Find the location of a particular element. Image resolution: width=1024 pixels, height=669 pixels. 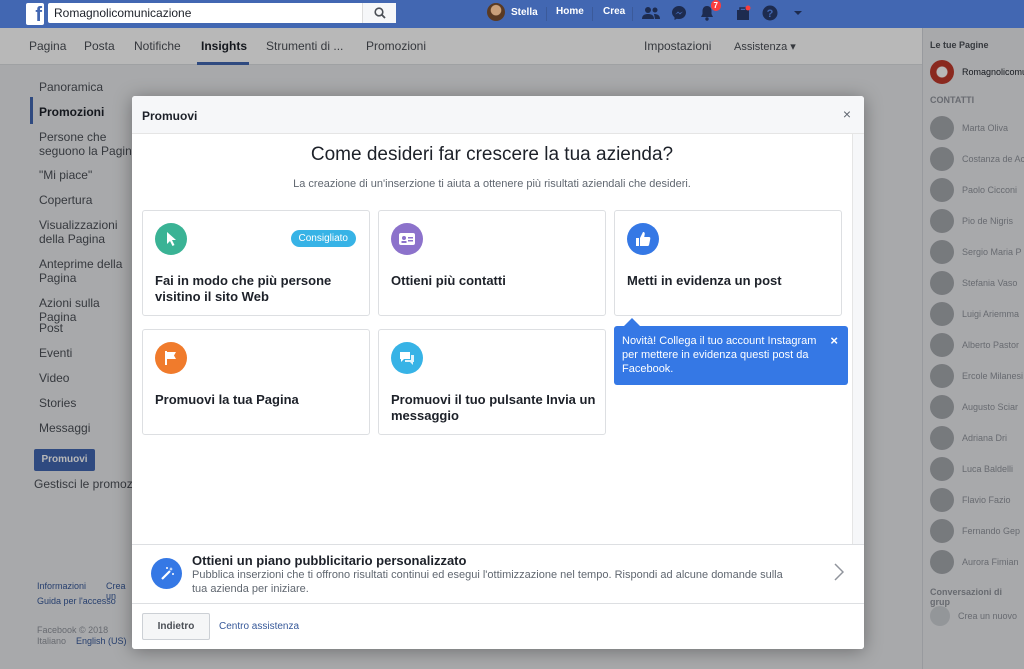

create-link: Crea is located at coordinates (614, 11).